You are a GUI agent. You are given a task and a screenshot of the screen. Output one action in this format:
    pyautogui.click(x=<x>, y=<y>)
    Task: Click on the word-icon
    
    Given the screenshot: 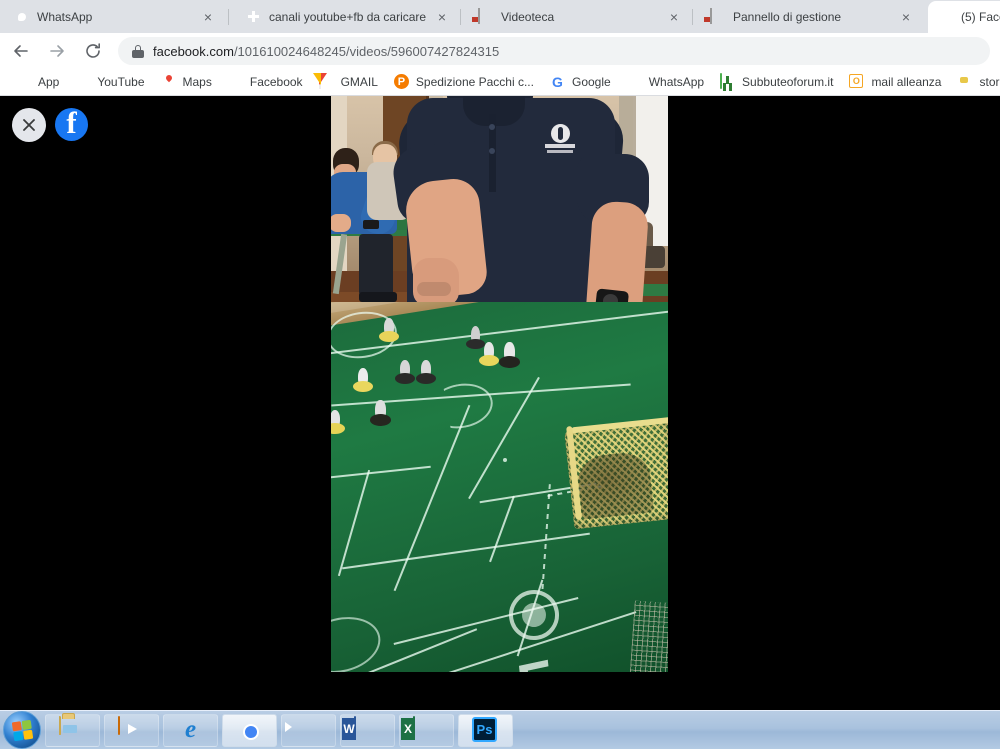 What is the action you would take?
    pyautogui.click(x=367, y=729)
    